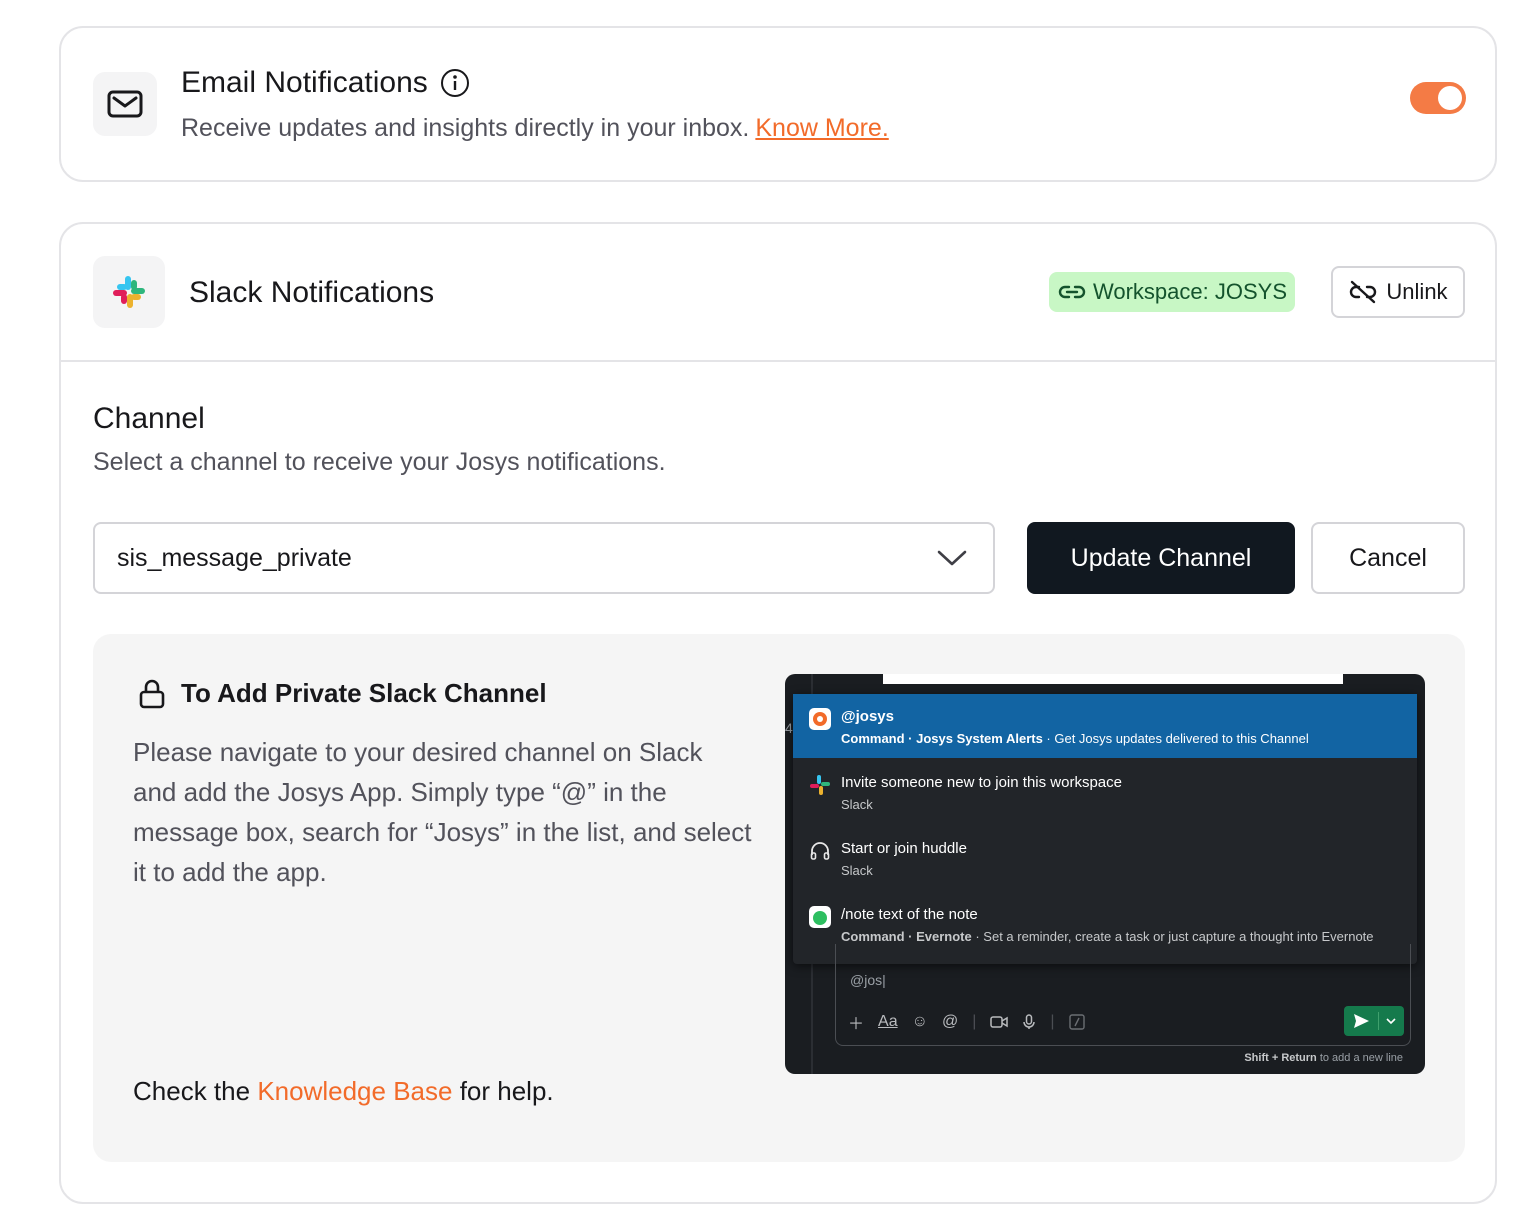  I want to click on workspace-badge: Workspace: JOSYS, so click(1172, 292).